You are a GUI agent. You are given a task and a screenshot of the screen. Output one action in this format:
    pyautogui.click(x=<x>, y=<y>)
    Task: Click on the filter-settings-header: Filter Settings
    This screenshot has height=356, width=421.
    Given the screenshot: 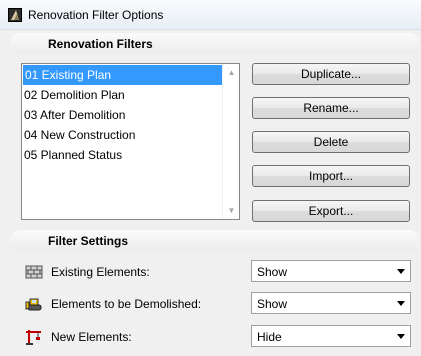 What is the action you would take?
    pyautogui.click(x=214, y=240)
    